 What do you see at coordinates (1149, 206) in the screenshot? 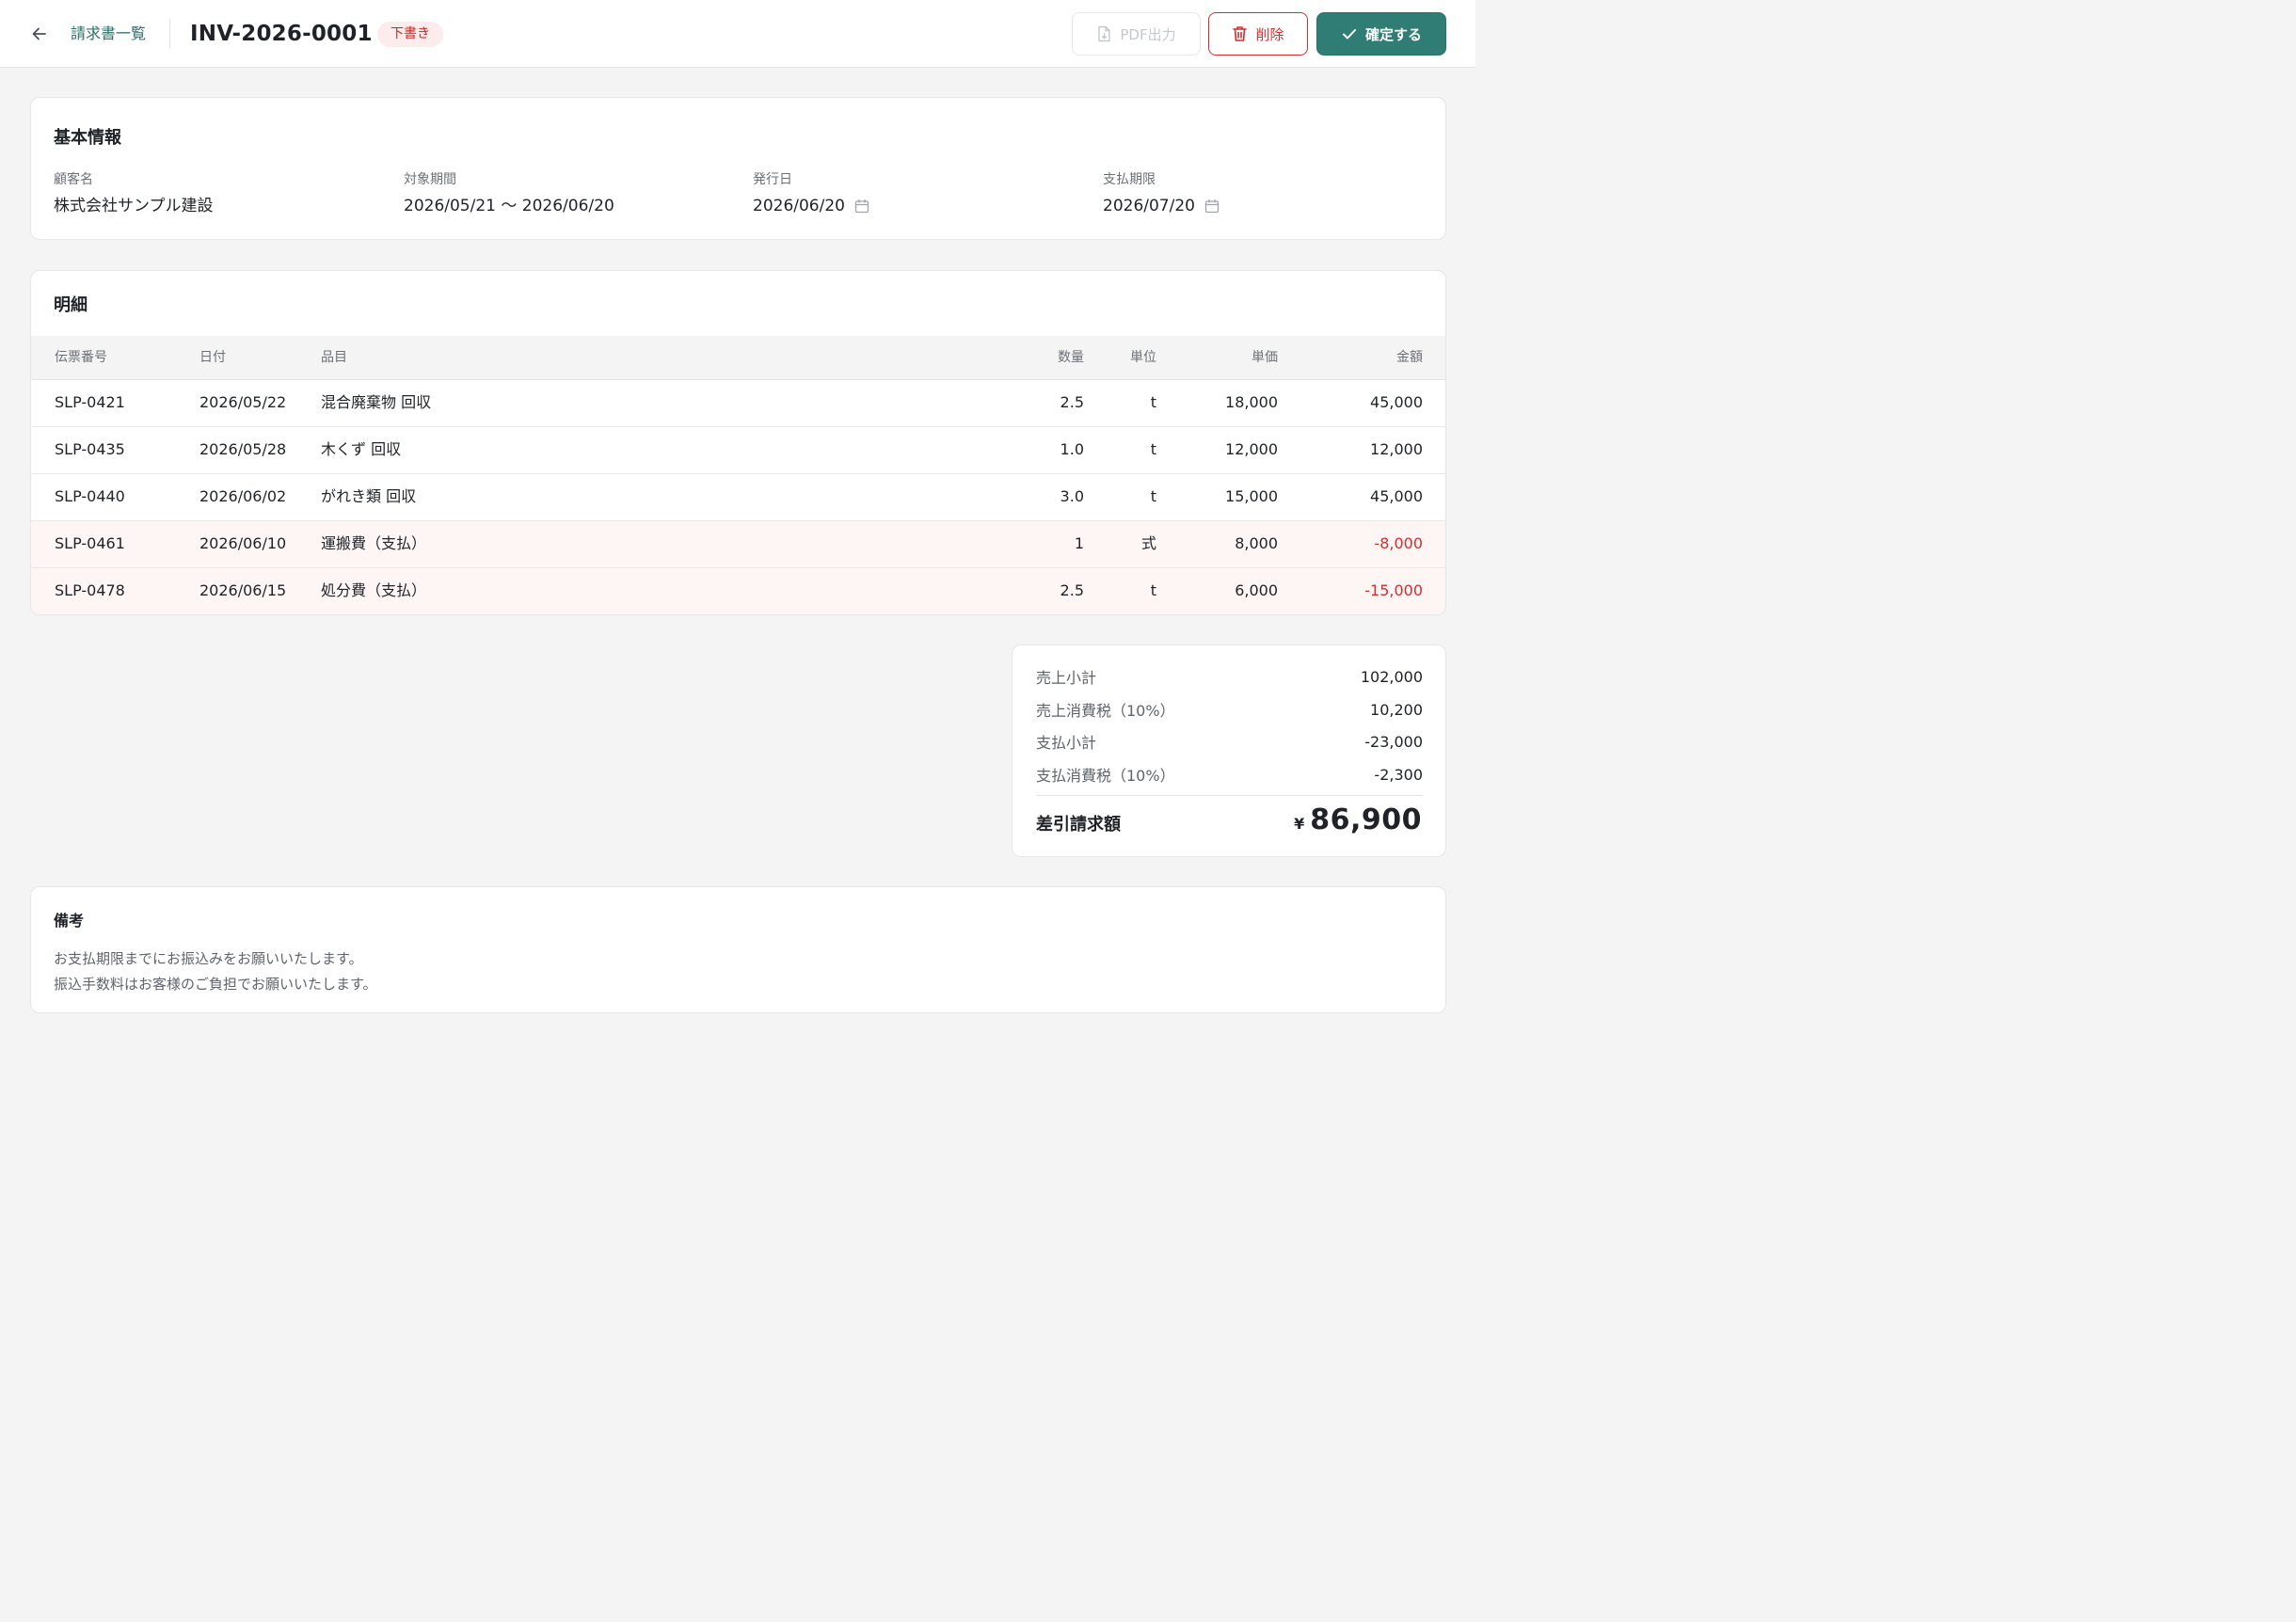
I see `due-date-value: 2026/07/20` at bounding box center [1149, 206].